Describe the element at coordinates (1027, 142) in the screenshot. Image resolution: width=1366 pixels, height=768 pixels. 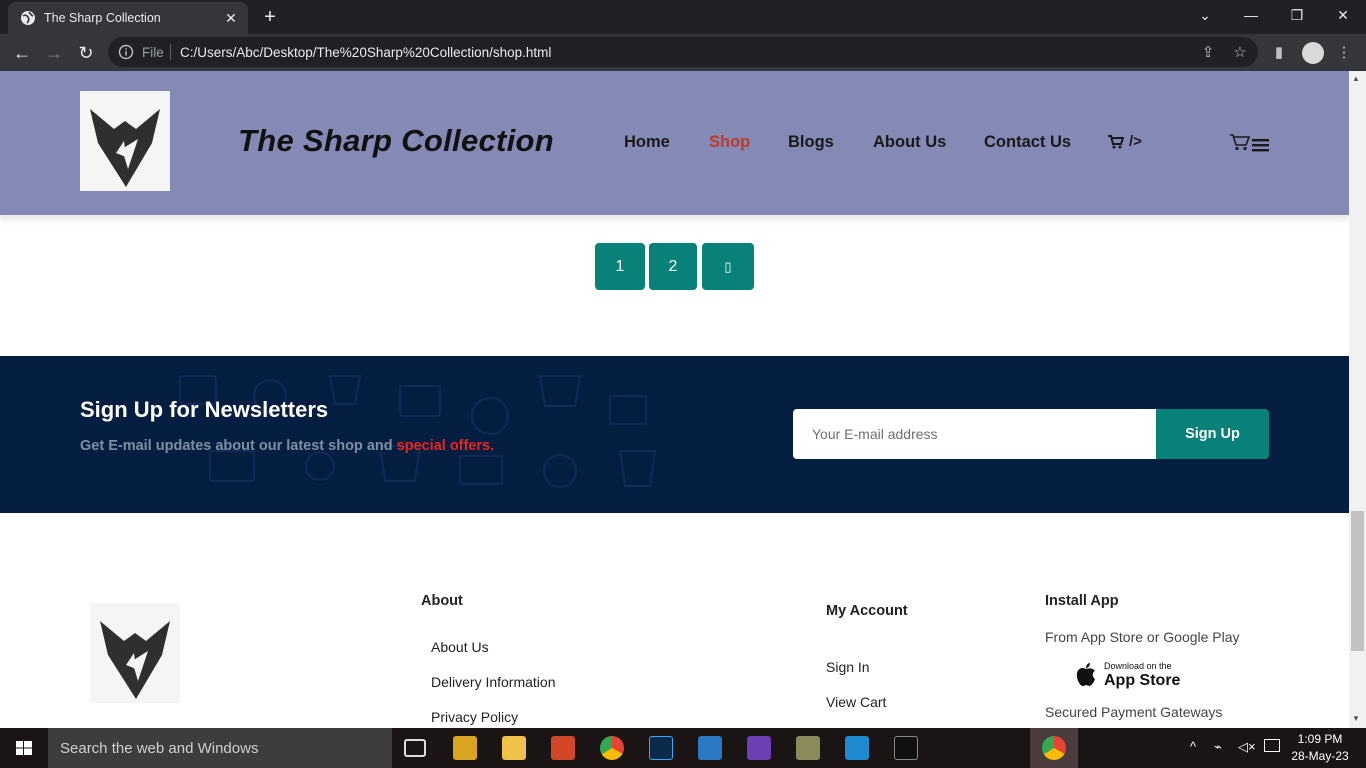
I see `nav-contact-us: Contact Us` at that location.